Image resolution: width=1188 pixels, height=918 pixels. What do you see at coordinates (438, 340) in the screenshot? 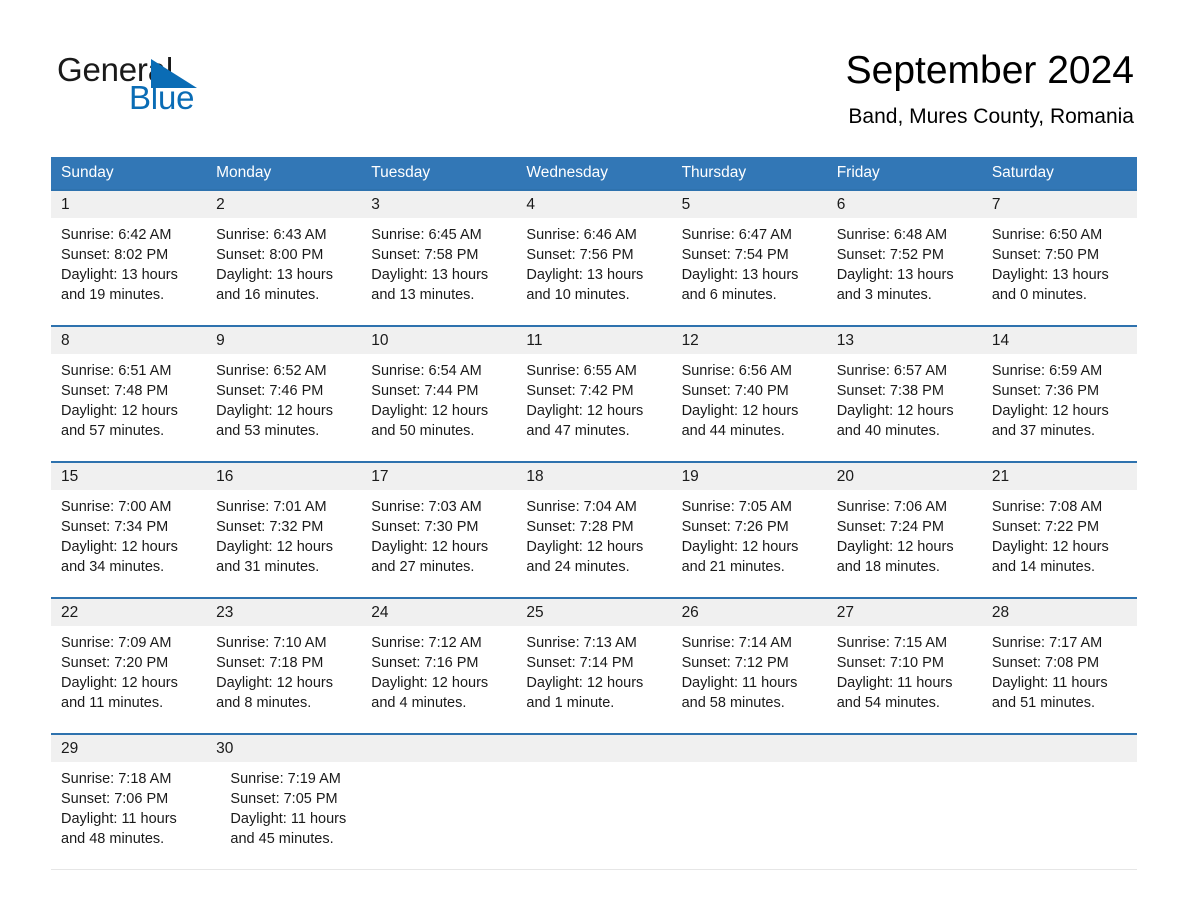
I see `day-number: 10` at bounding box center [438, 340].